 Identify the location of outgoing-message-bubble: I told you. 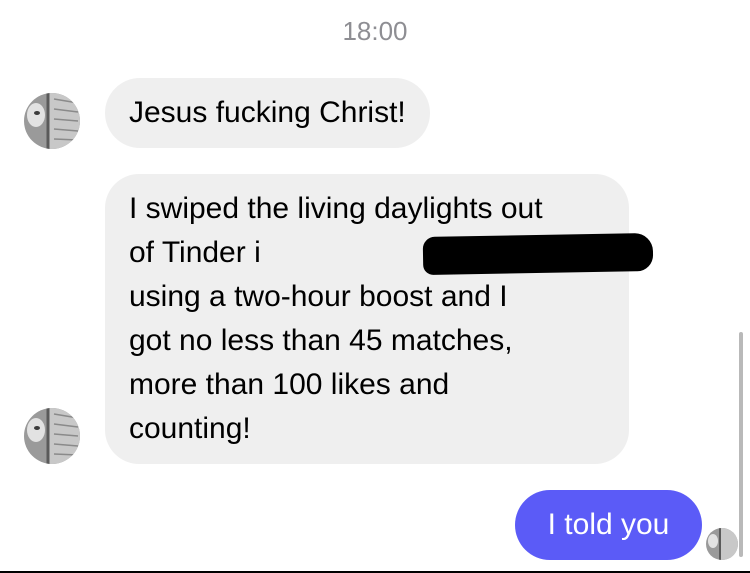
(608, 525).